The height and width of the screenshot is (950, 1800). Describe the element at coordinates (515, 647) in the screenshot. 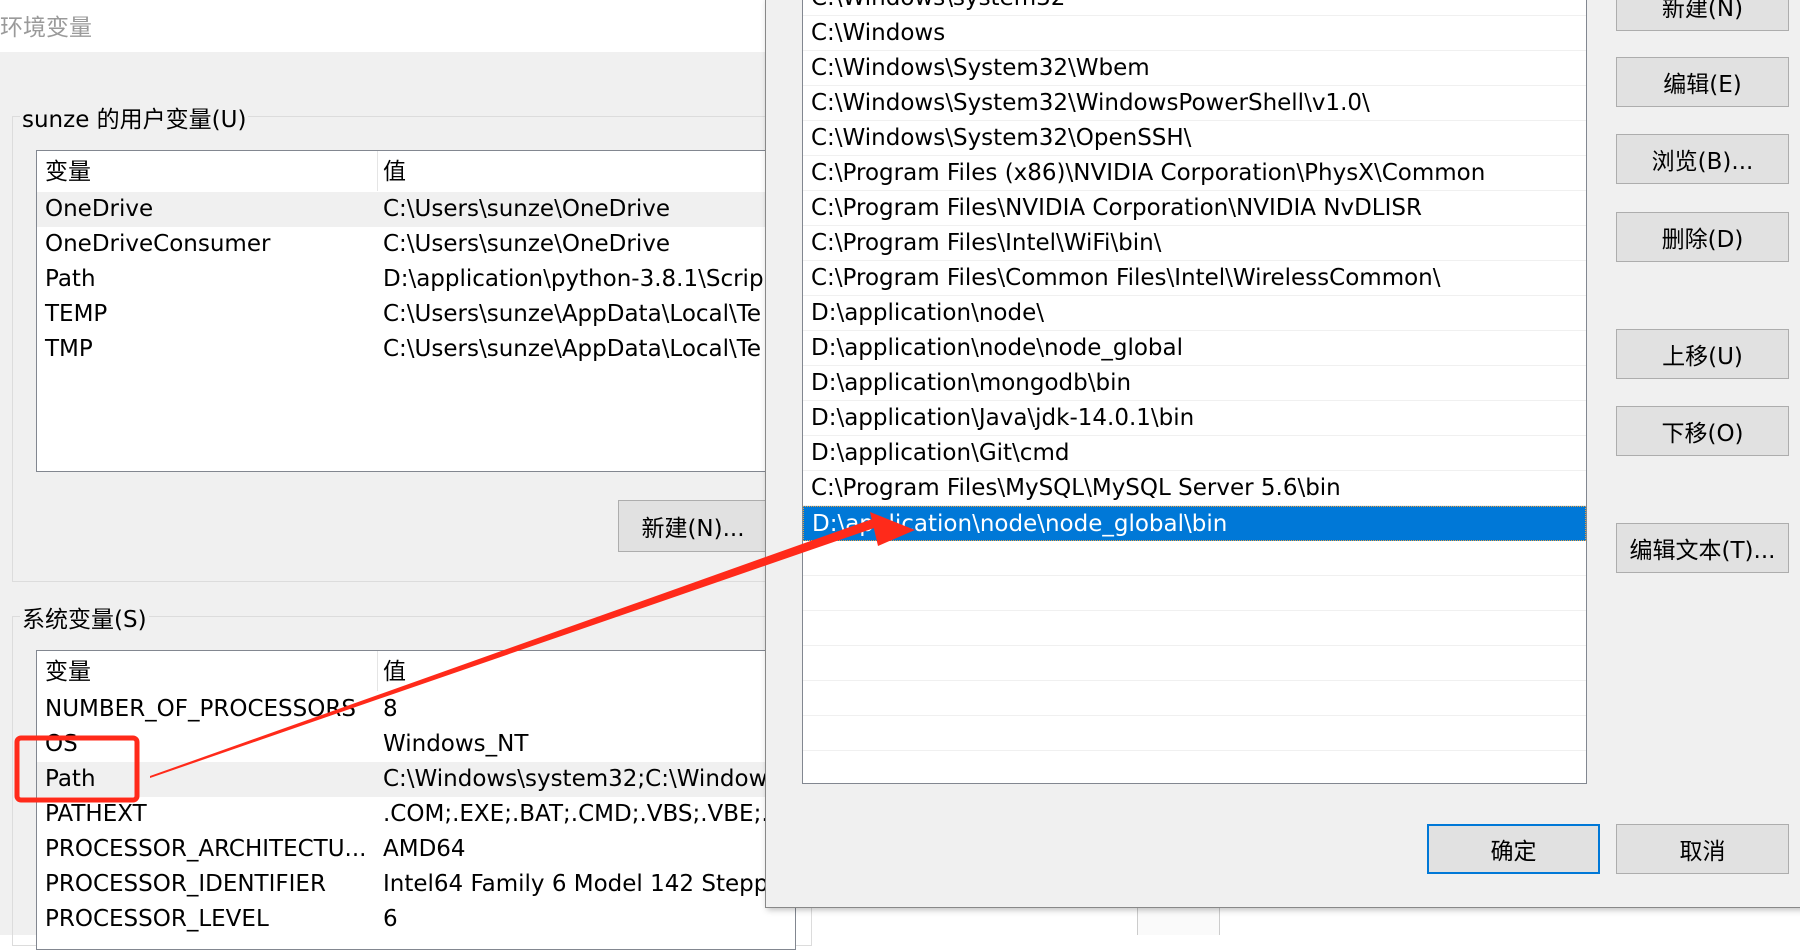

I see `arrow-shaft` at that location.